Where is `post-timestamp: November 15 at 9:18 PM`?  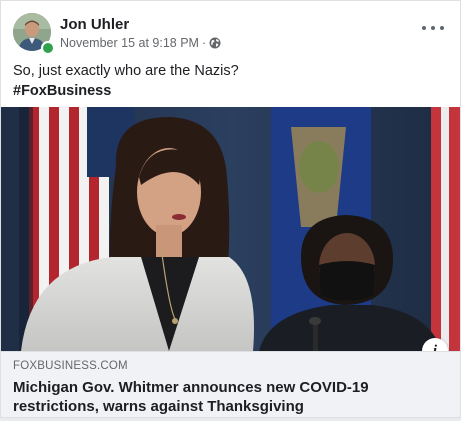 post-timestamp: November 15 at 9:18 PM is located at coordinates (129, 43).